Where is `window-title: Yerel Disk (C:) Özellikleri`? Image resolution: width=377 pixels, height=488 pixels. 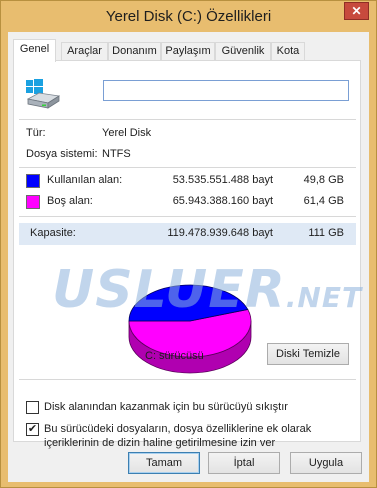 window-title: Yerel Disk (C:) Özellikleri is located at coordinates (188, 16).